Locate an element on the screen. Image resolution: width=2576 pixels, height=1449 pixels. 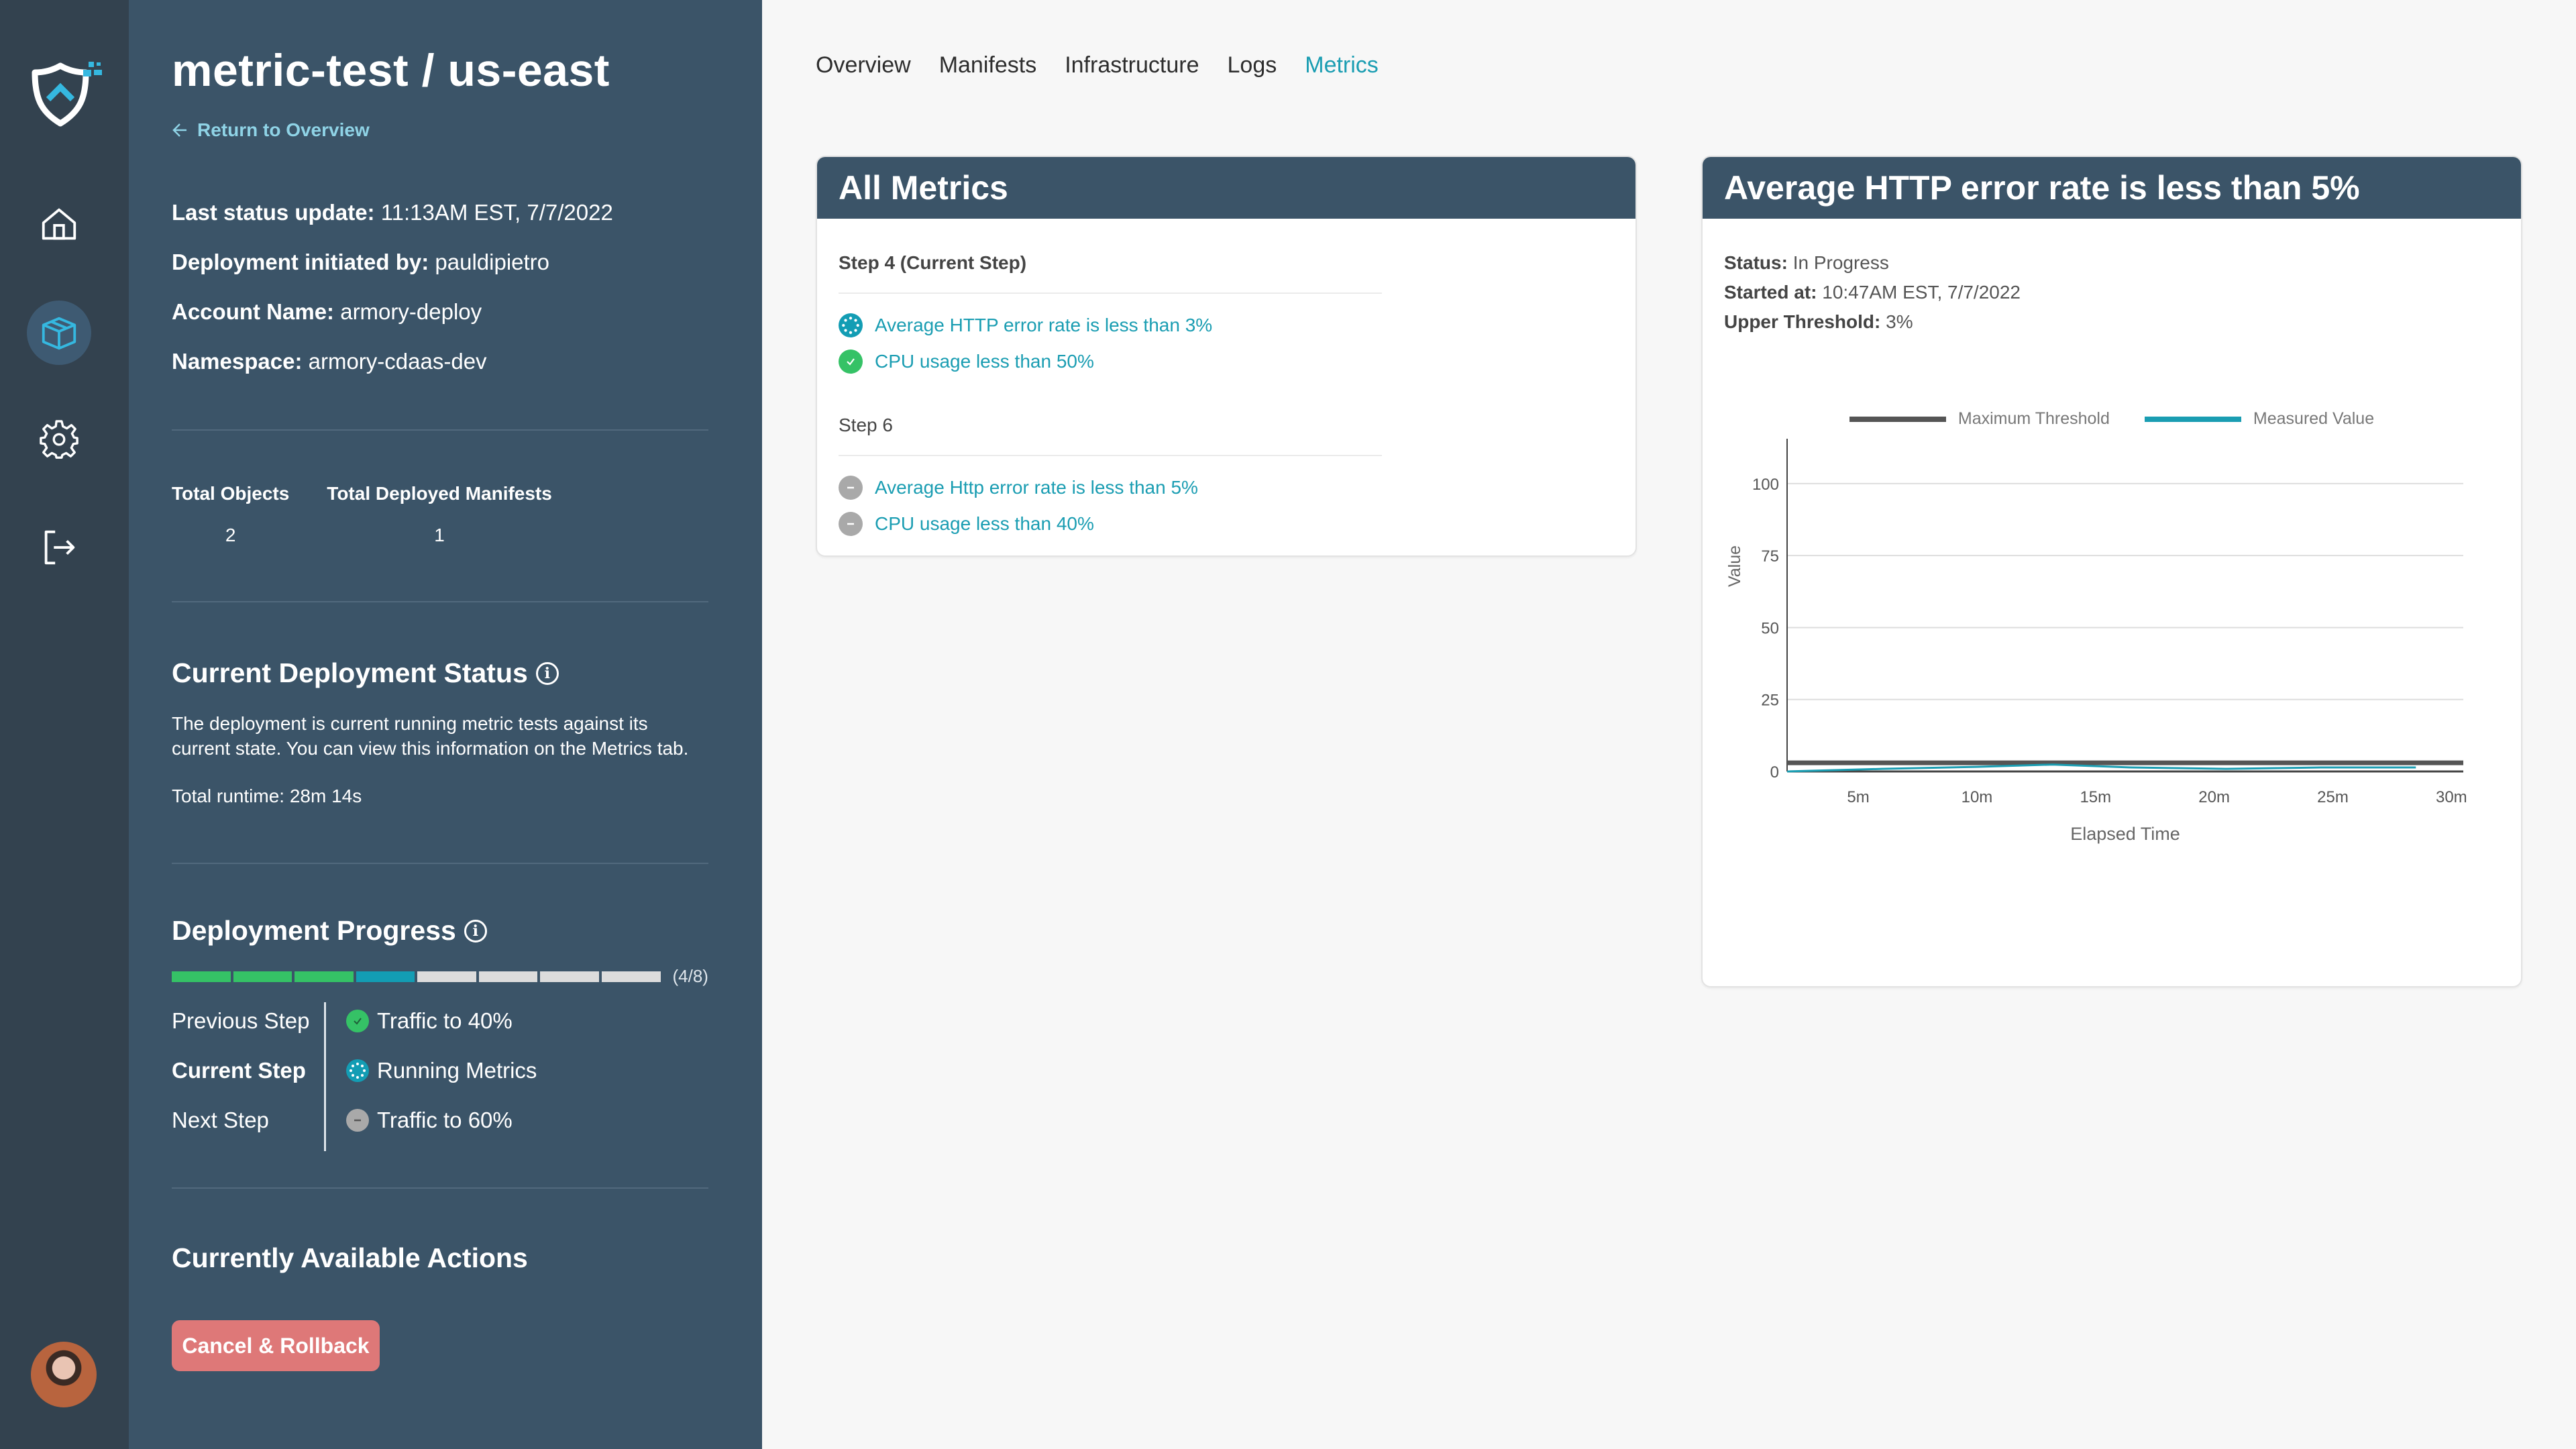
box-icon is located at coordinates (59, 333).